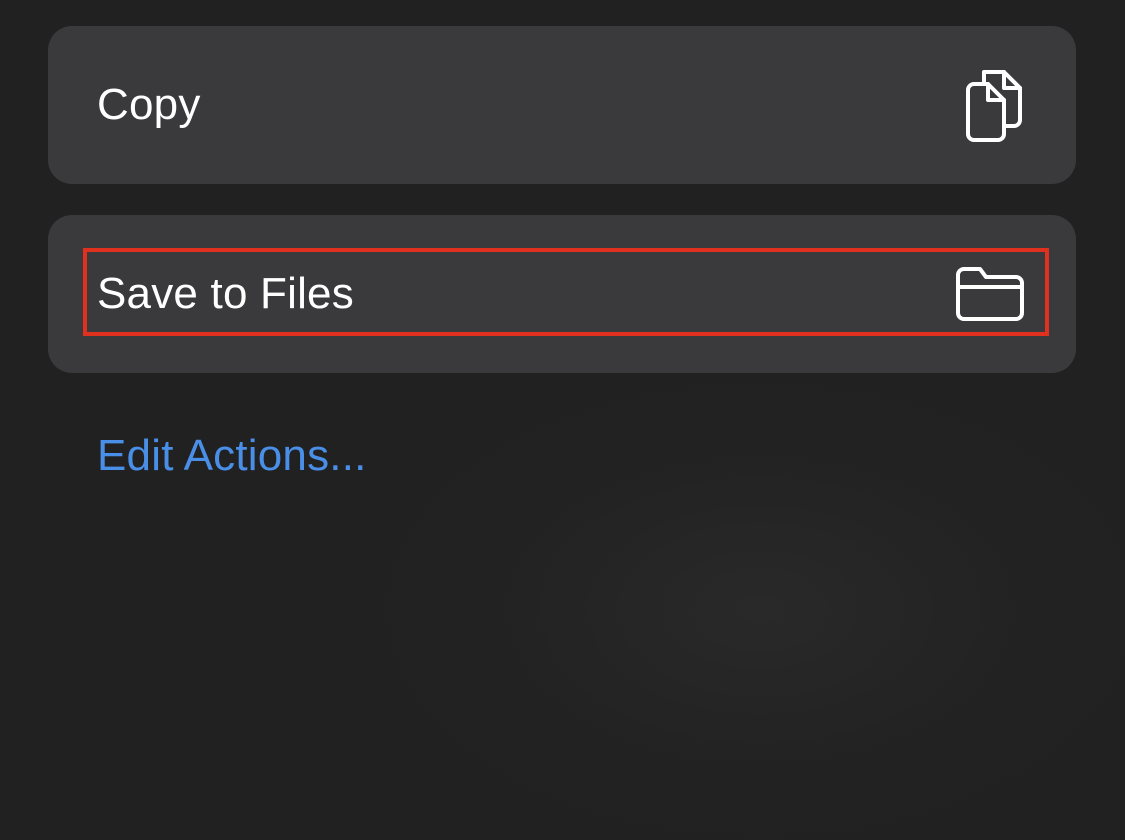 The height and width of the screenshot is (840, 1125). I want to click on copy-action-label: Copy, so click(149, 104).